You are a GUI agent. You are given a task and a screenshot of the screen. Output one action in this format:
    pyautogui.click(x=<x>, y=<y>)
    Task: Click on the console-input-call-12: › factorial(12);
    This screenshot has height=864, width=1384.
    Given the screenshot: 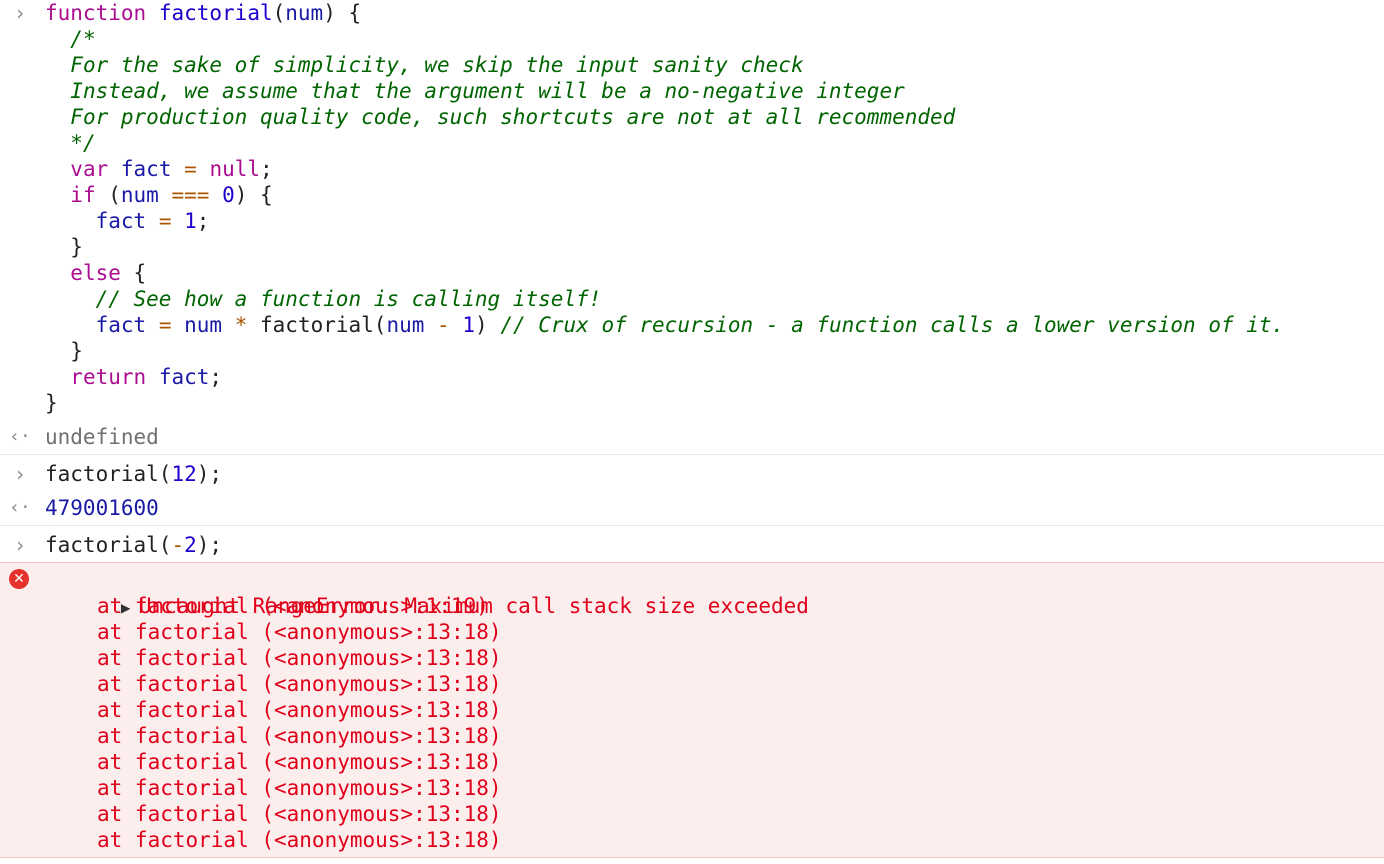 What is the action you would take?
    pyautogui.click(x=692, y=471)
    